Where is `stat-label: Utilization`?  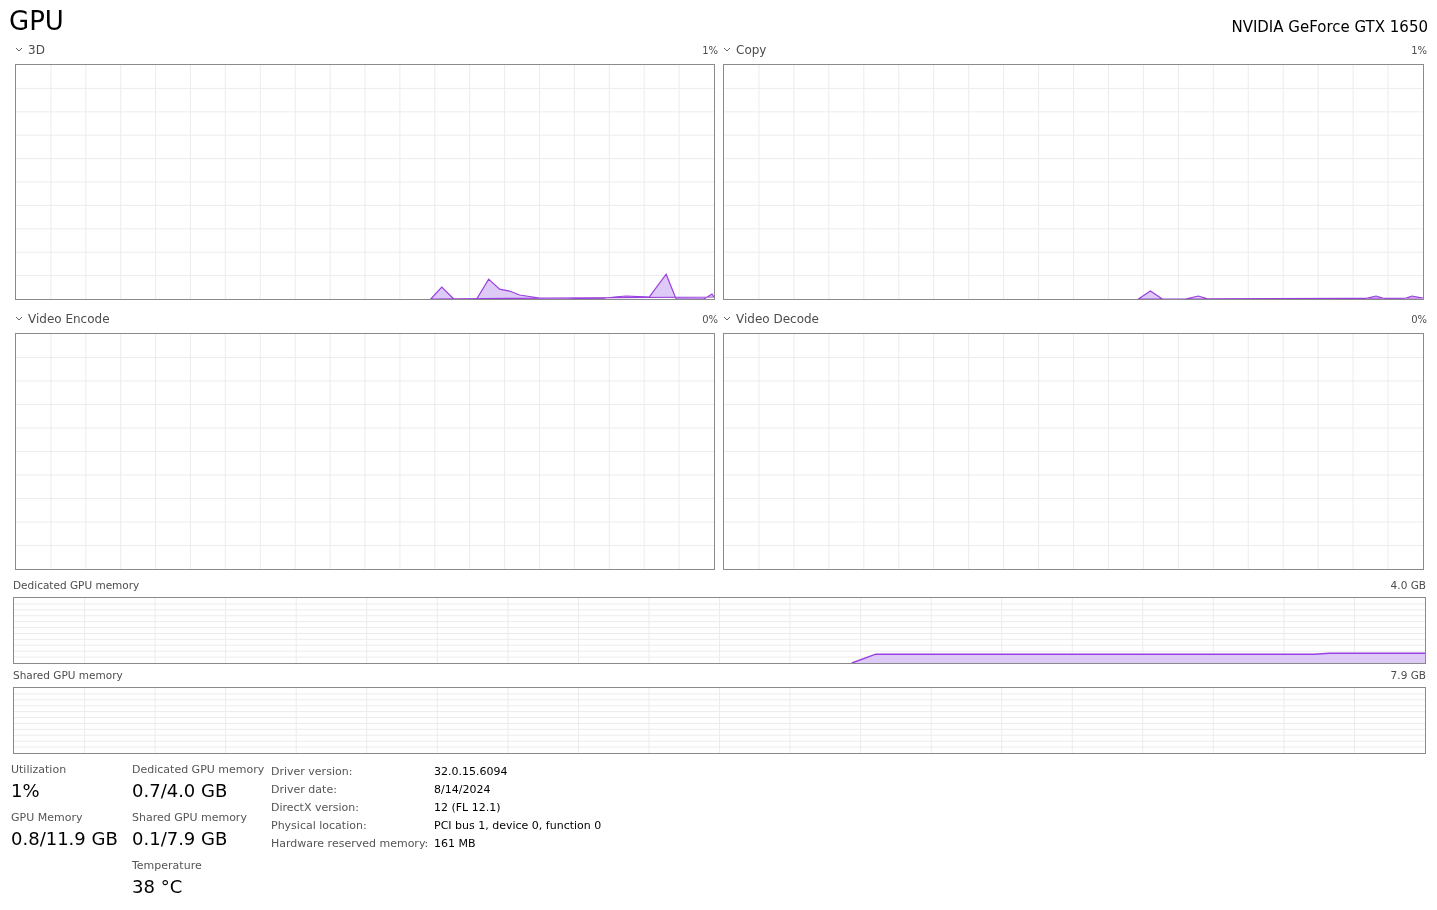
stat-label: Utilization is located at coordinates (39, 770).